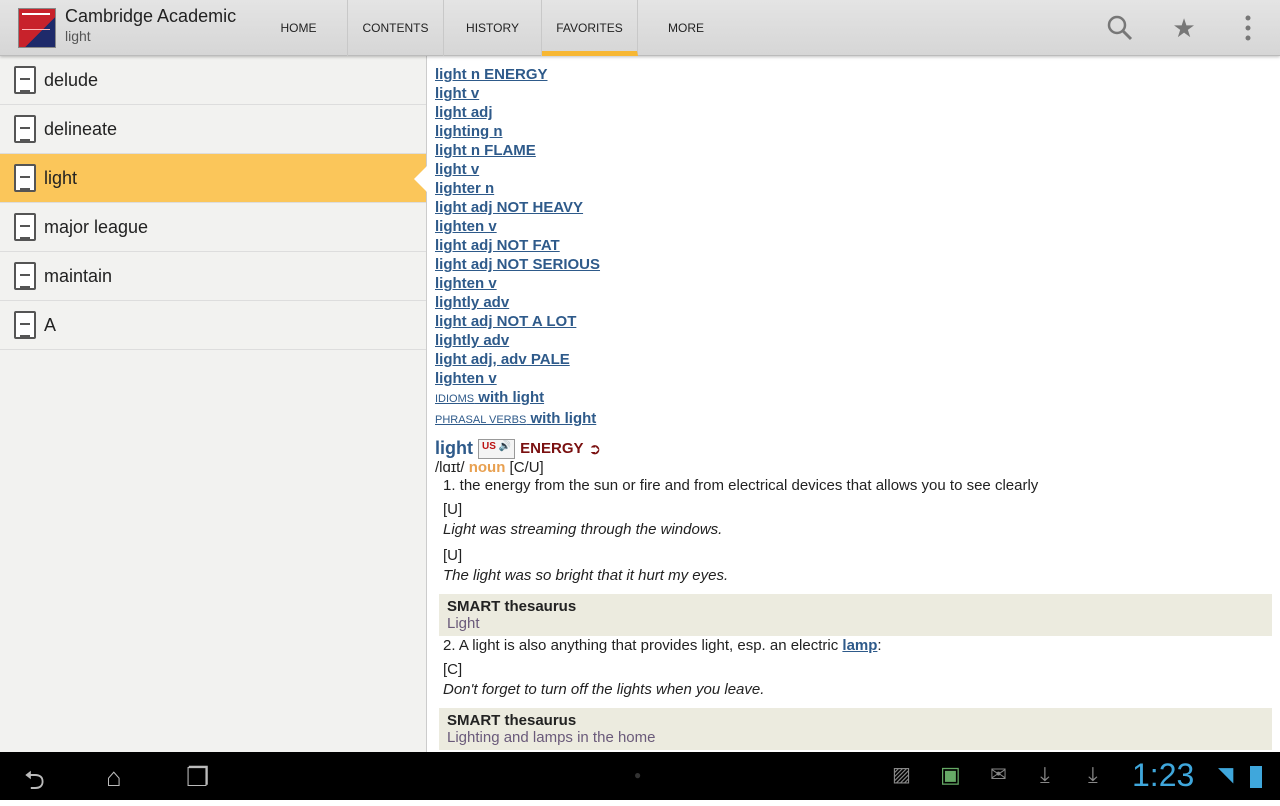 The width and height of the screenshot is (1280, 806). I want to click on list-item: A, so click(213, 325).